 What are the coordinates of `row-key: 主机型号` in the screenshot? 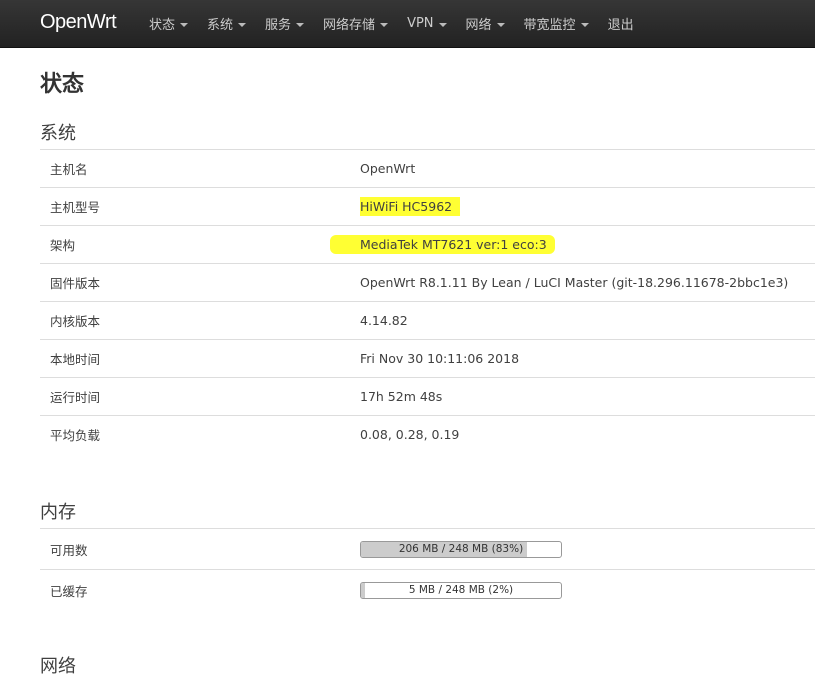 It's located at (75, 207).